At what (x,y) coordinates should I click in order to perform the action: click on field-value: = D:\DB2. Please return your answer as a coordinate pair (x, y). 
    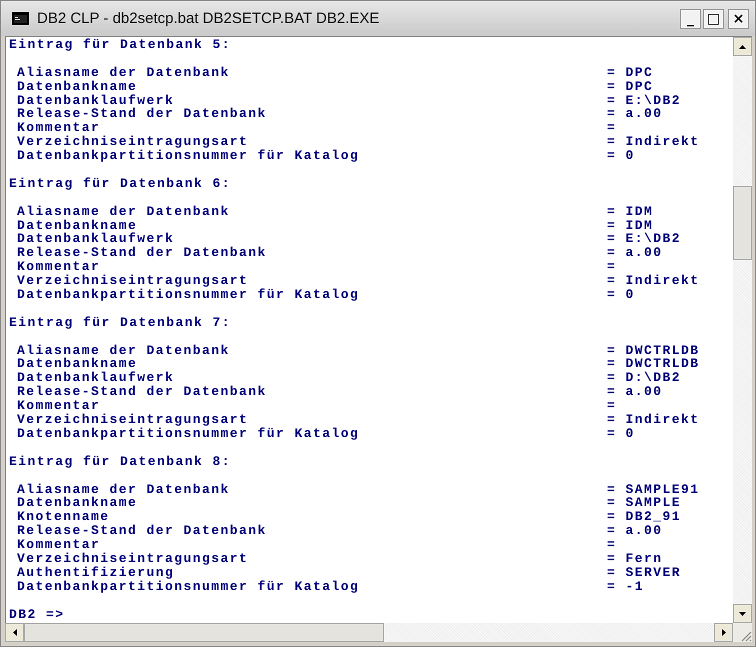
    Looking at the image, I should click on (644, 378).